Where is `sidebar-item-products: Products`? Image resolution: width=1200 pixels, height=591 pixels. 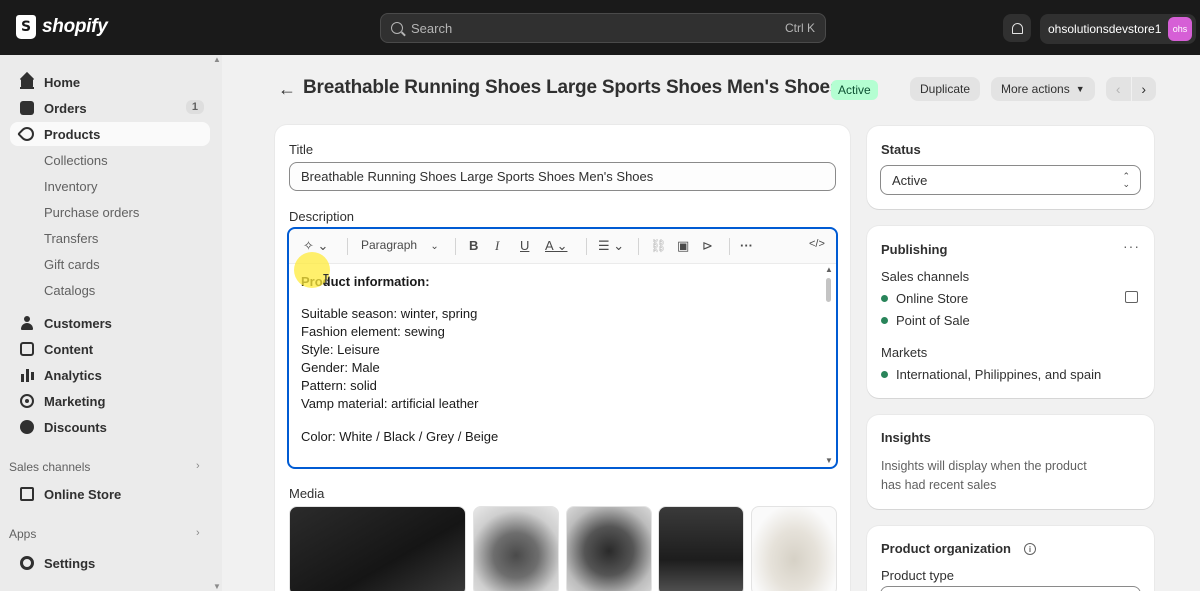 sidebar-item-products: Products is located at coordinates (110, 134).